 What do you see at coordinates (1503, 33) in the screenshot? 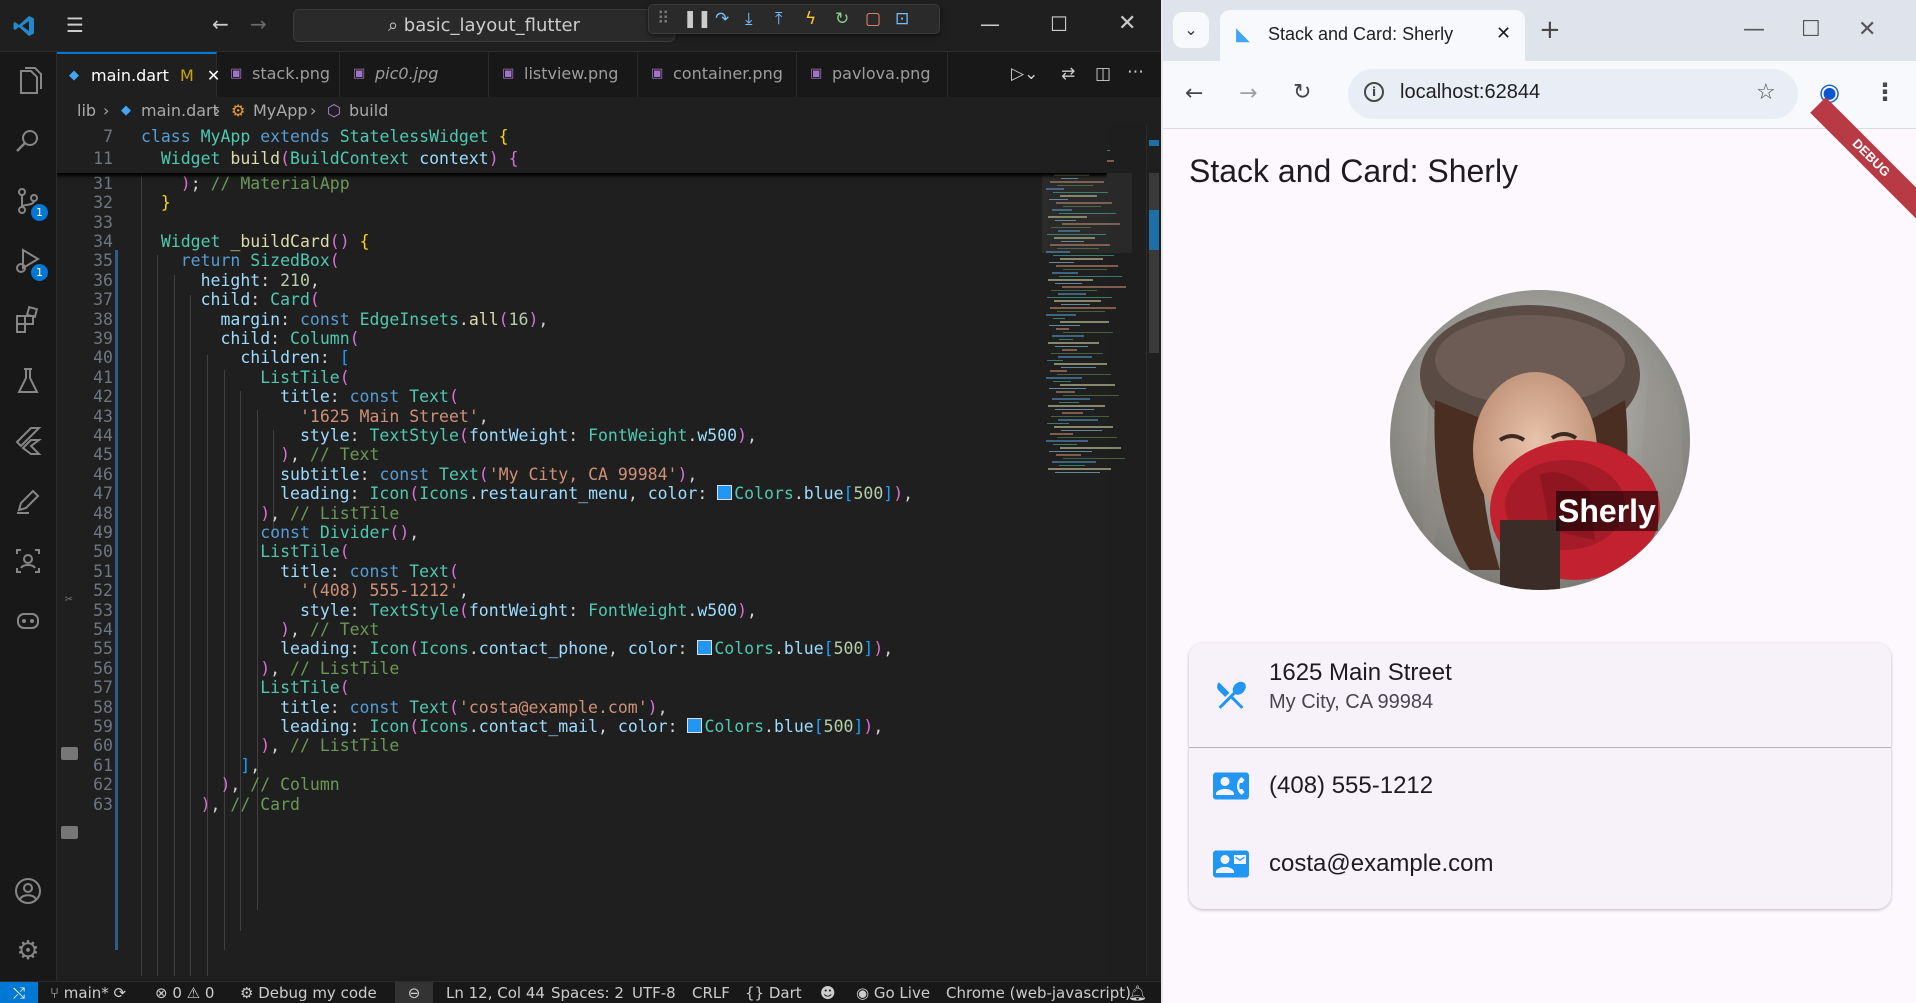
I see `close-tab-icon: ✕` at bounding box center [1503, 33].